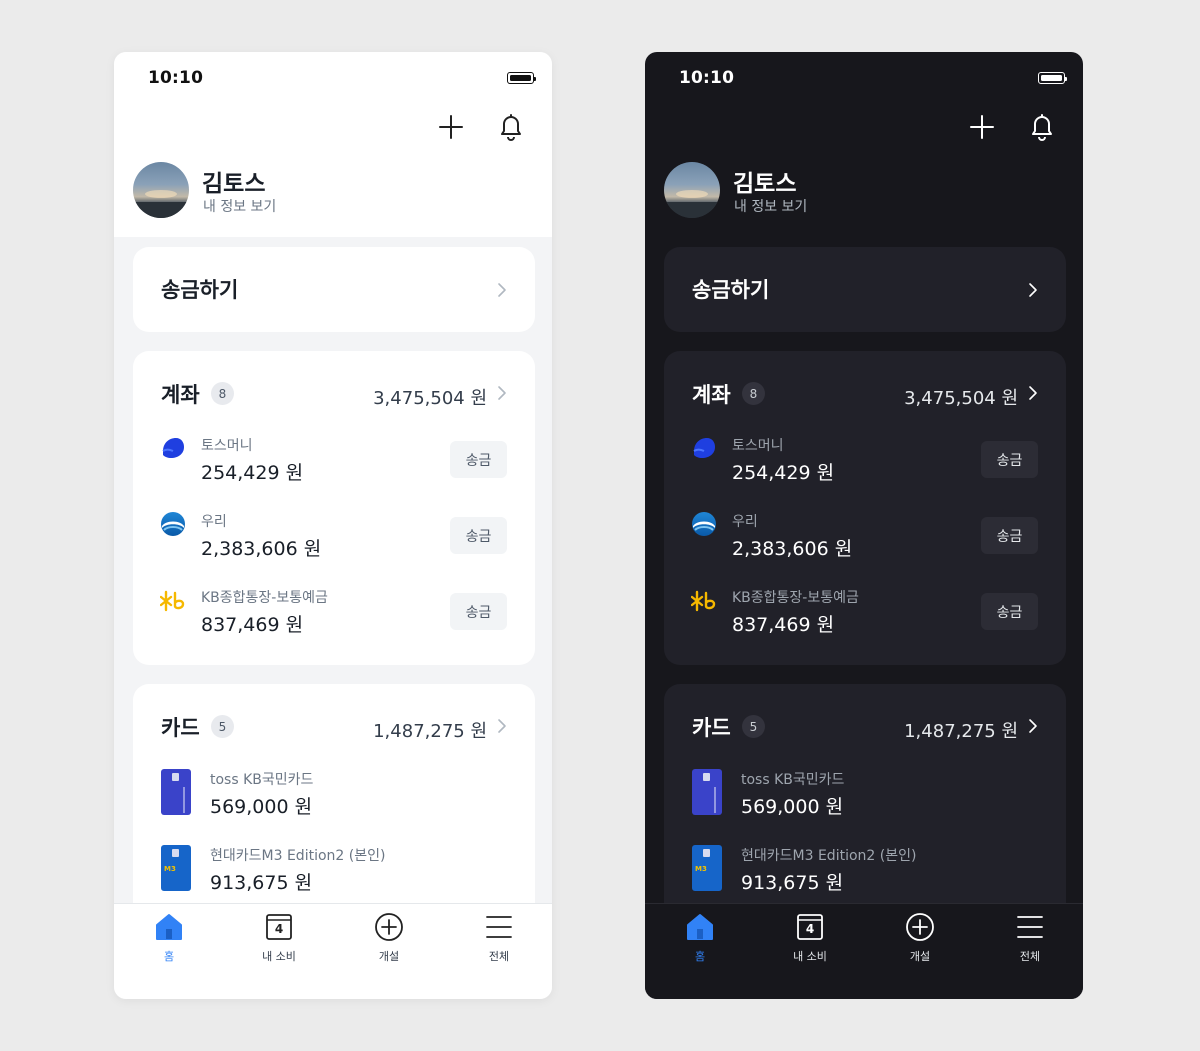 This screenshot has height=1051, width=1200. I want to click on cards-title: 카드, so click(180, 728).